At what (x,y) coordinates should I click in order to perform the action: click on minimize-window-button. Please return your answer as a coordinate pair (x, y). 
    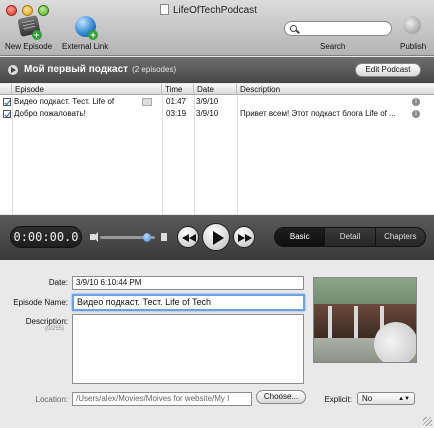
    Looking at the image, I should click on (27, 10).